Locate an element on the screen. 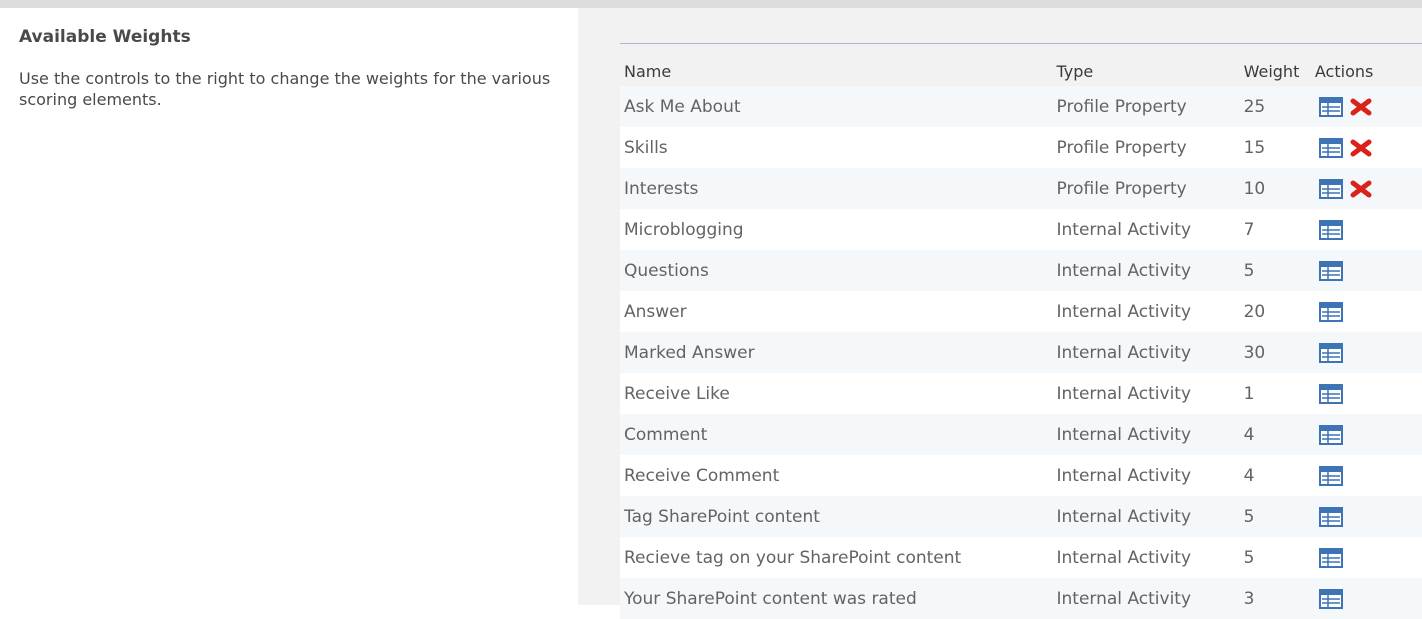 Image resolution: width=1422 pixels, height=619 pixels. cell-weight: 7 is located at coordinates (1275, 229).